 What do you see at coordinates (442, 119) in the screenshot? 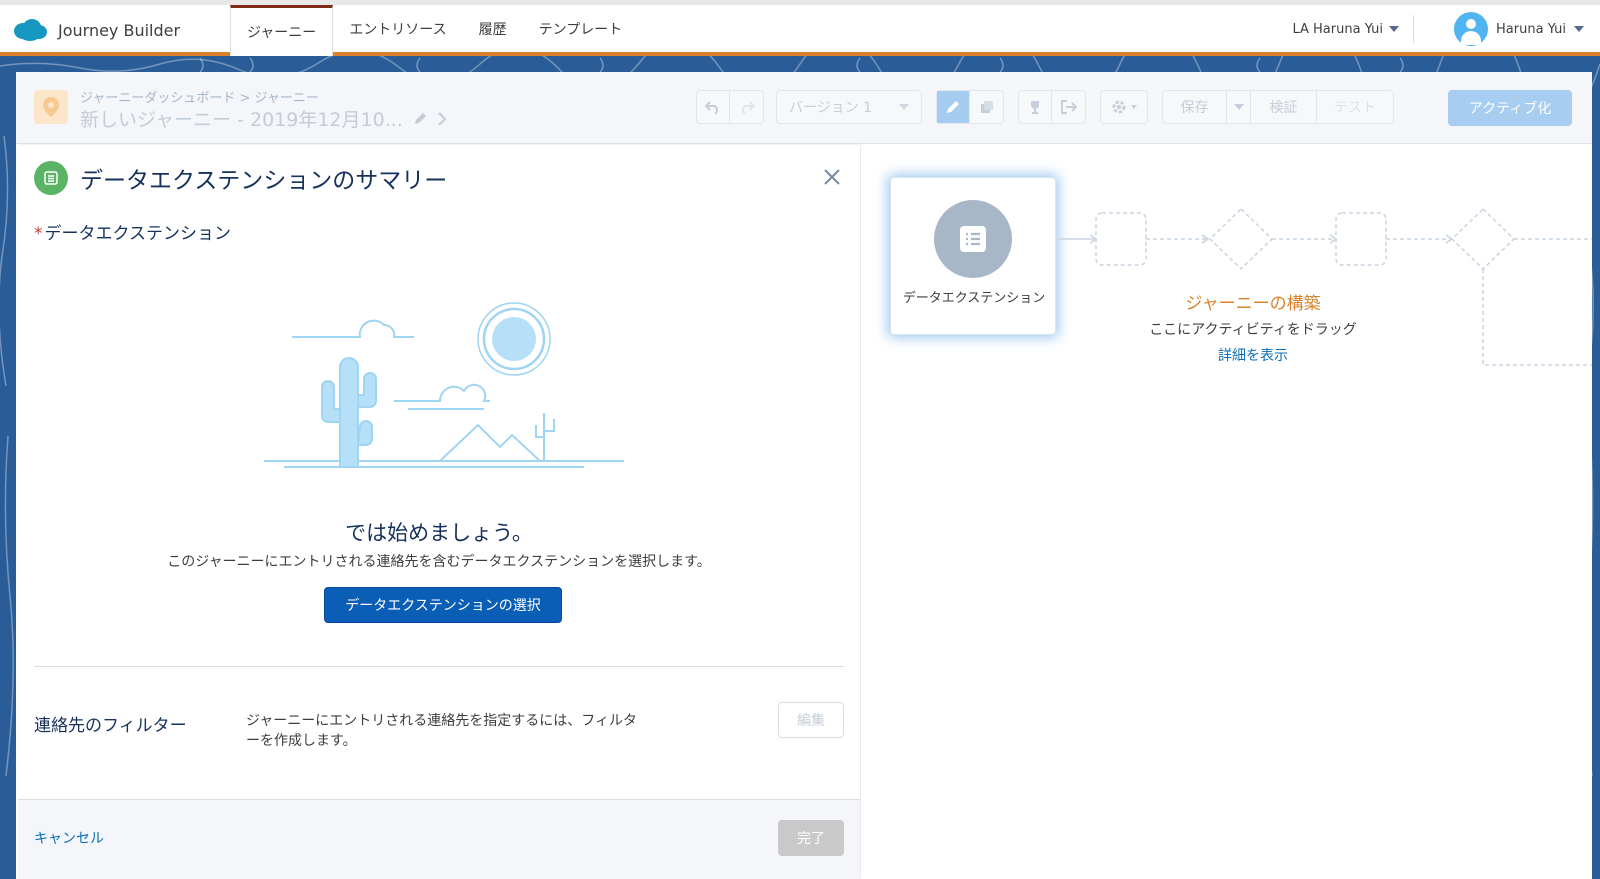
I see `chevron-right-icon` at bounding box center [442, 119].